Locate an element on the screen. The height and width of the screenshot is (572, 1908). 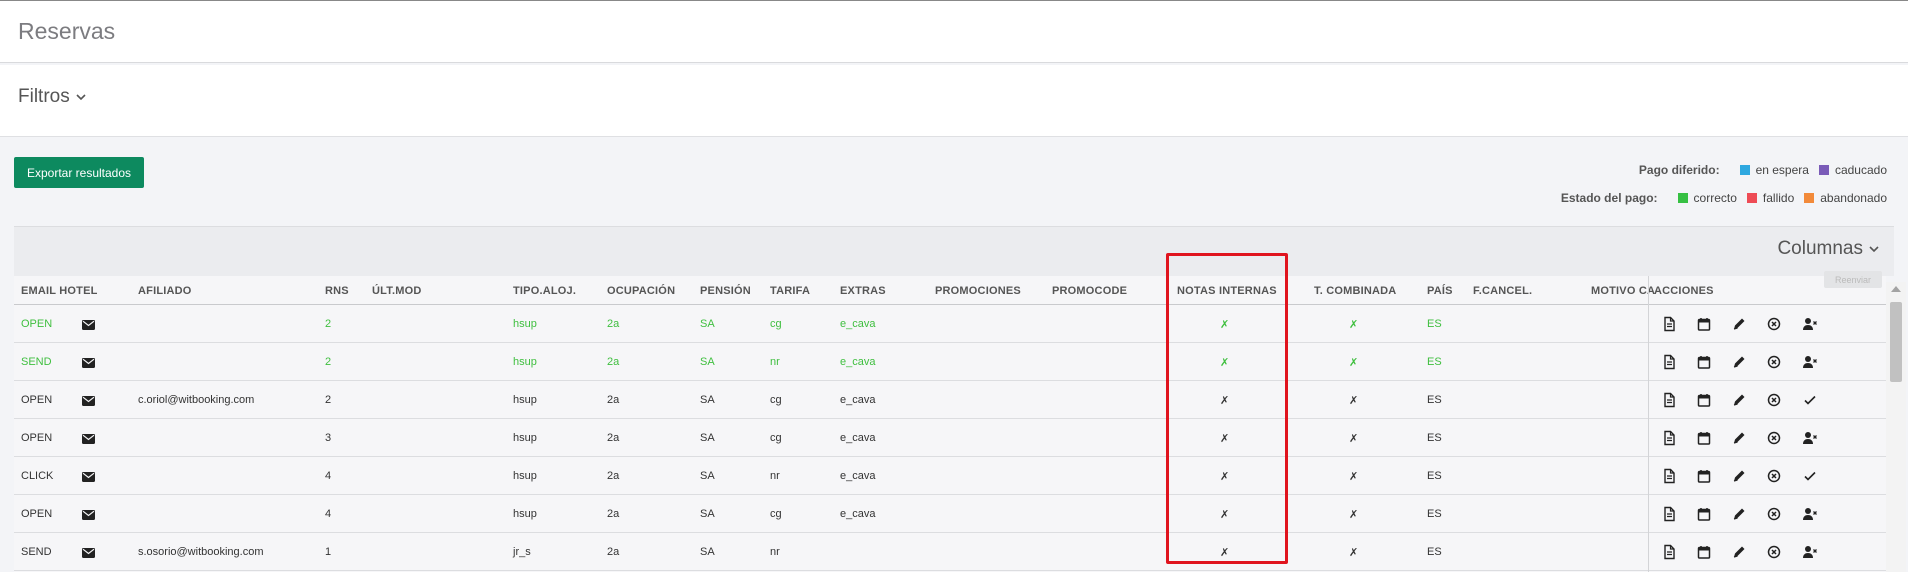
filters-toggle: Filtros is located at coordinates (53, 97).